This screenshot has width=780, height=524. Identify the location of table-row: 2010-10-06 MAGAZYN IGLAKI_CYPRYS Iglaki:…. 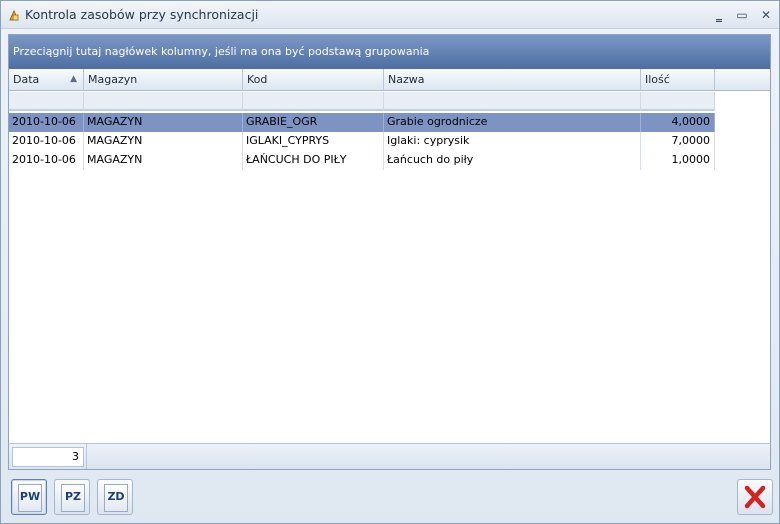
(362, 141).